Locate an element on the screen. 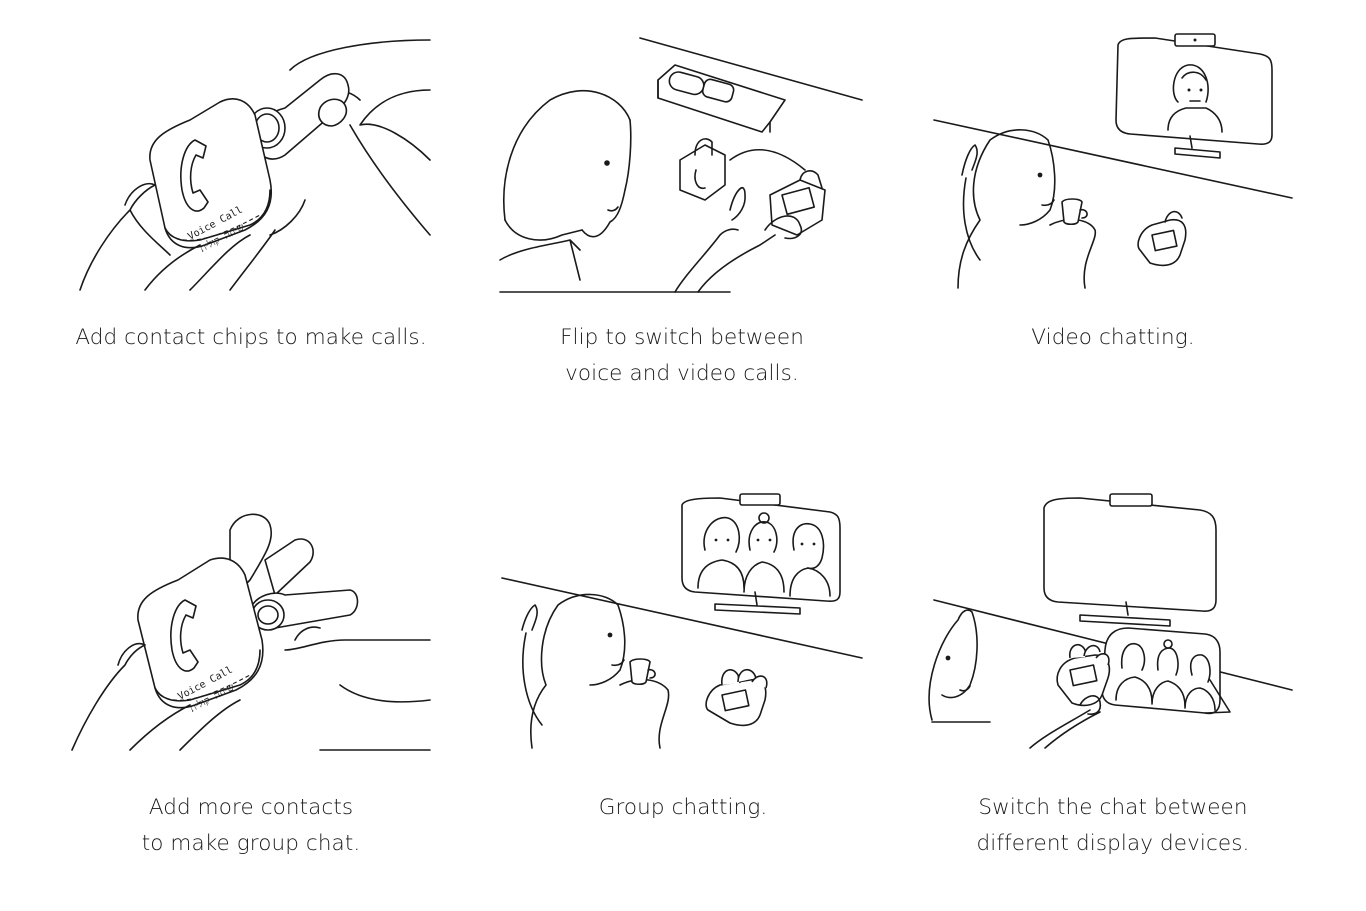 The image size is (1366, 911). caption-video-chatting: Video chatting. is located at coordinates (1113, 338).